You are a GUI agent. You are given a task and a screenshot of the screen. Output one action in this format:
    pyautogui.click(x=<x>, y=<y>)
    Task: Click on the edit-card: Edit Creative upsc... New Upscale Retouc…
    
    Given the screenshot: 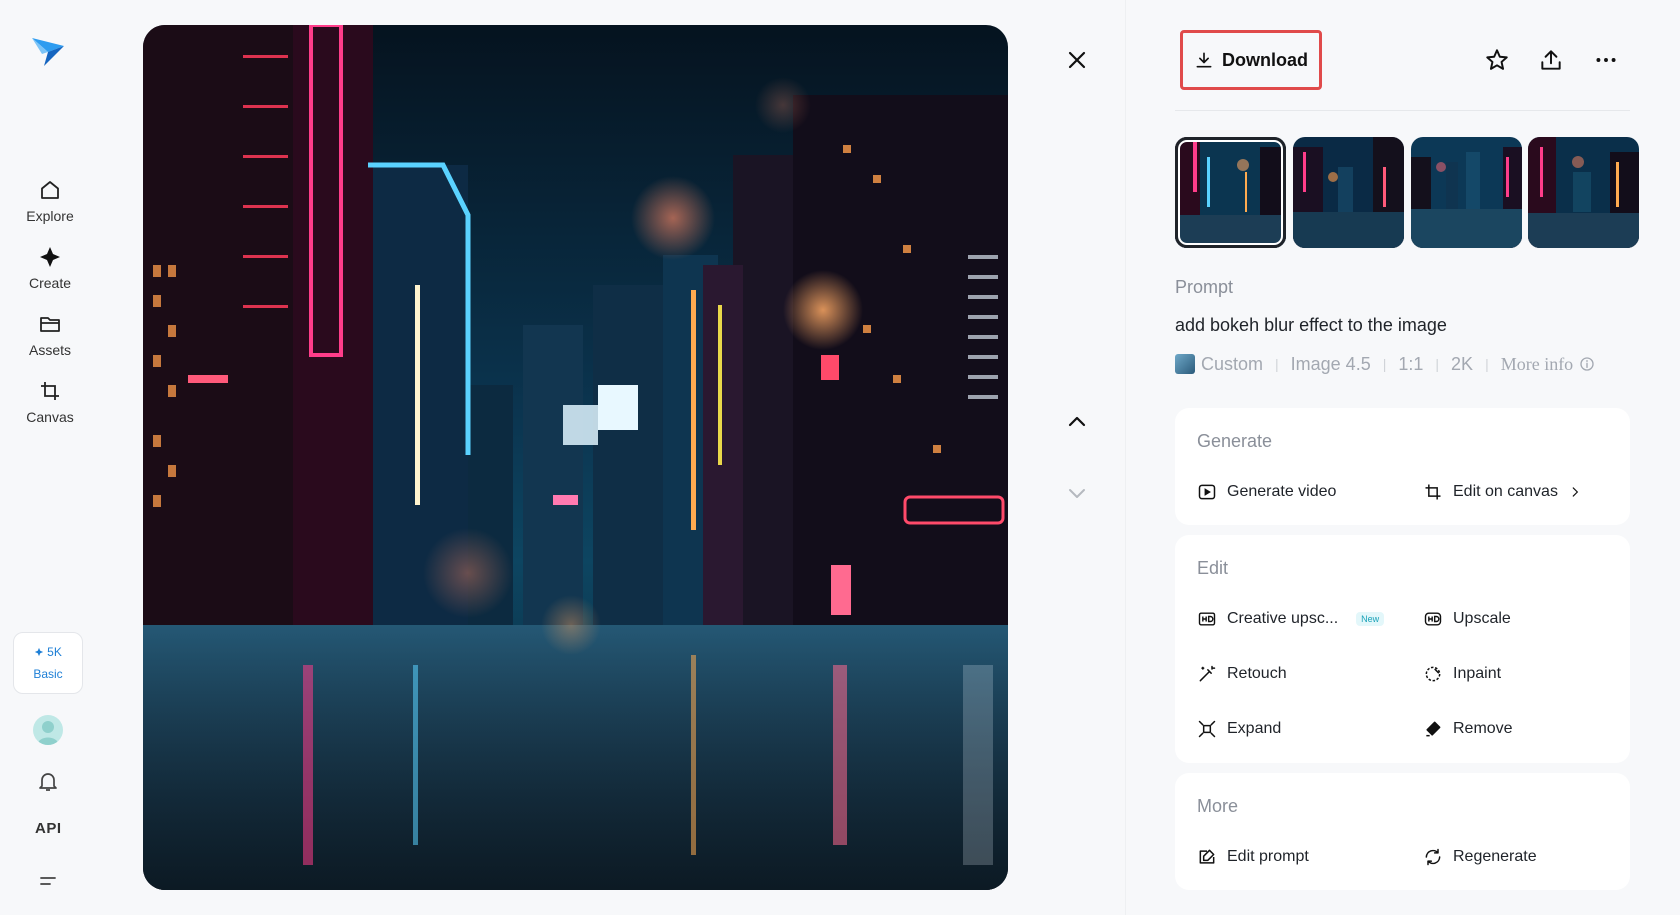 What is the action you would take?
    pyautogui.click(x=1402, y=649)
    